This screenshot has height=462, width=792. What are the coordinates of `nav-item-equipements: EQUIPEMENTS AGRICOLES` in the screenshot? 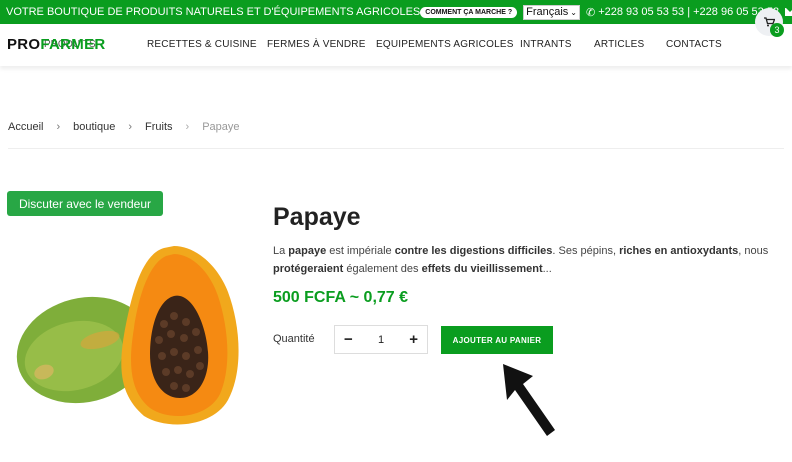 It's located at (445, 44).